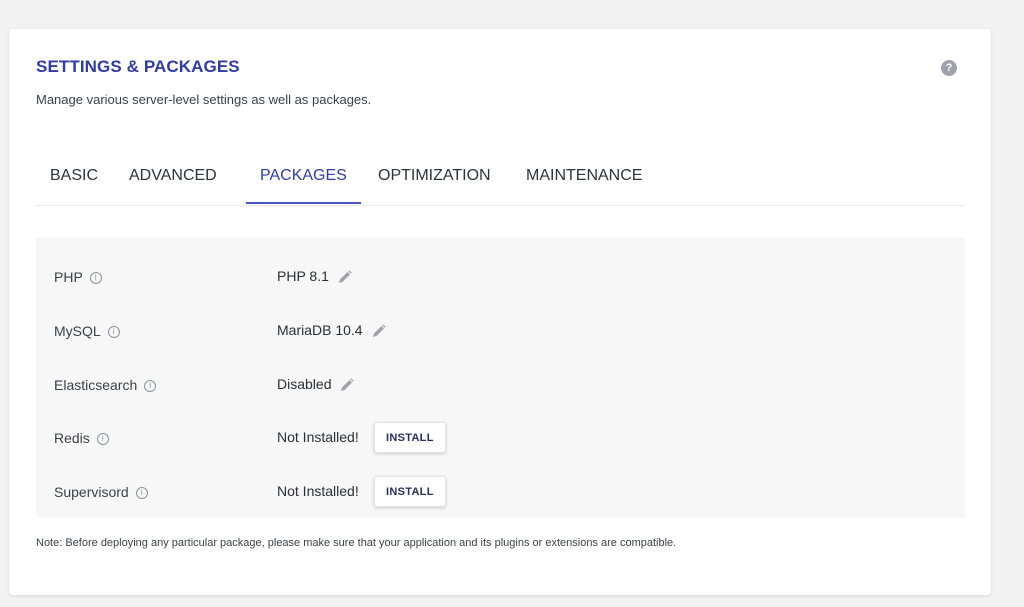 Image resolution: width=1024 pixels, height=607 pixels. What do you see at coordinates (68, 277) in the screenshot?
I see `package-name: PHP` at bounding box center [68, 277].